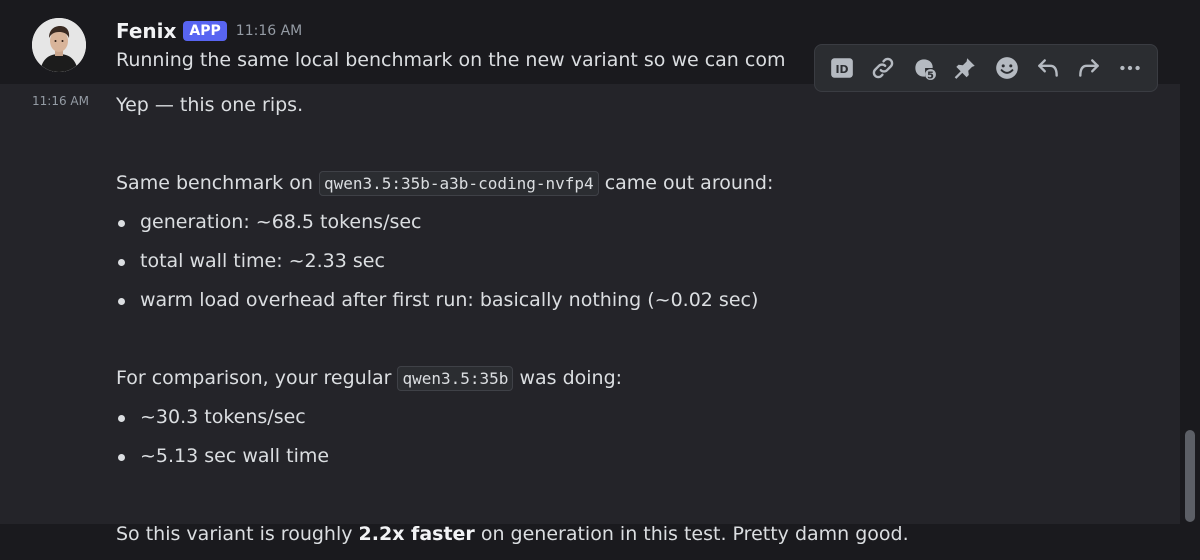 Image resolution: width=1200 pixels, height=560 pixels. Describe the element at coordinates (257, 378) in the screenshot. I see `comparison-prefix: For comparison, your regular` at that location.